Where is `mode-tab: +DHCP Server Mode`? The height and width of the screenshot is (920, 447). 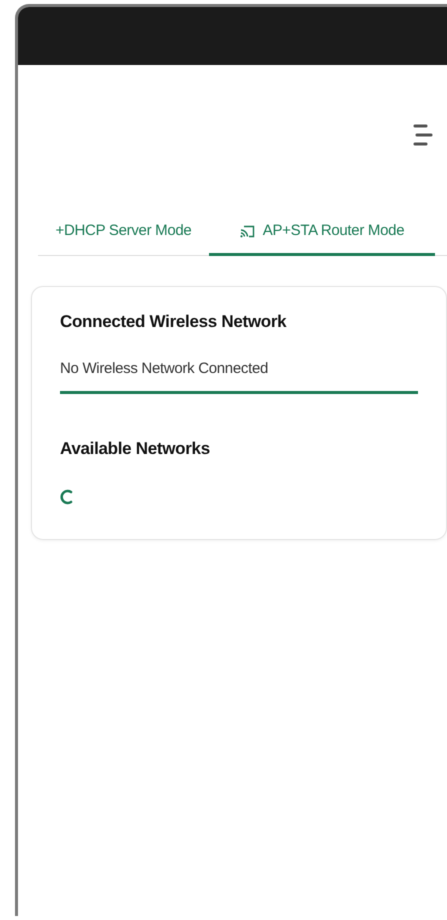 mode-tab: +DHCP Server Mode is located at coordinates (123, 235).